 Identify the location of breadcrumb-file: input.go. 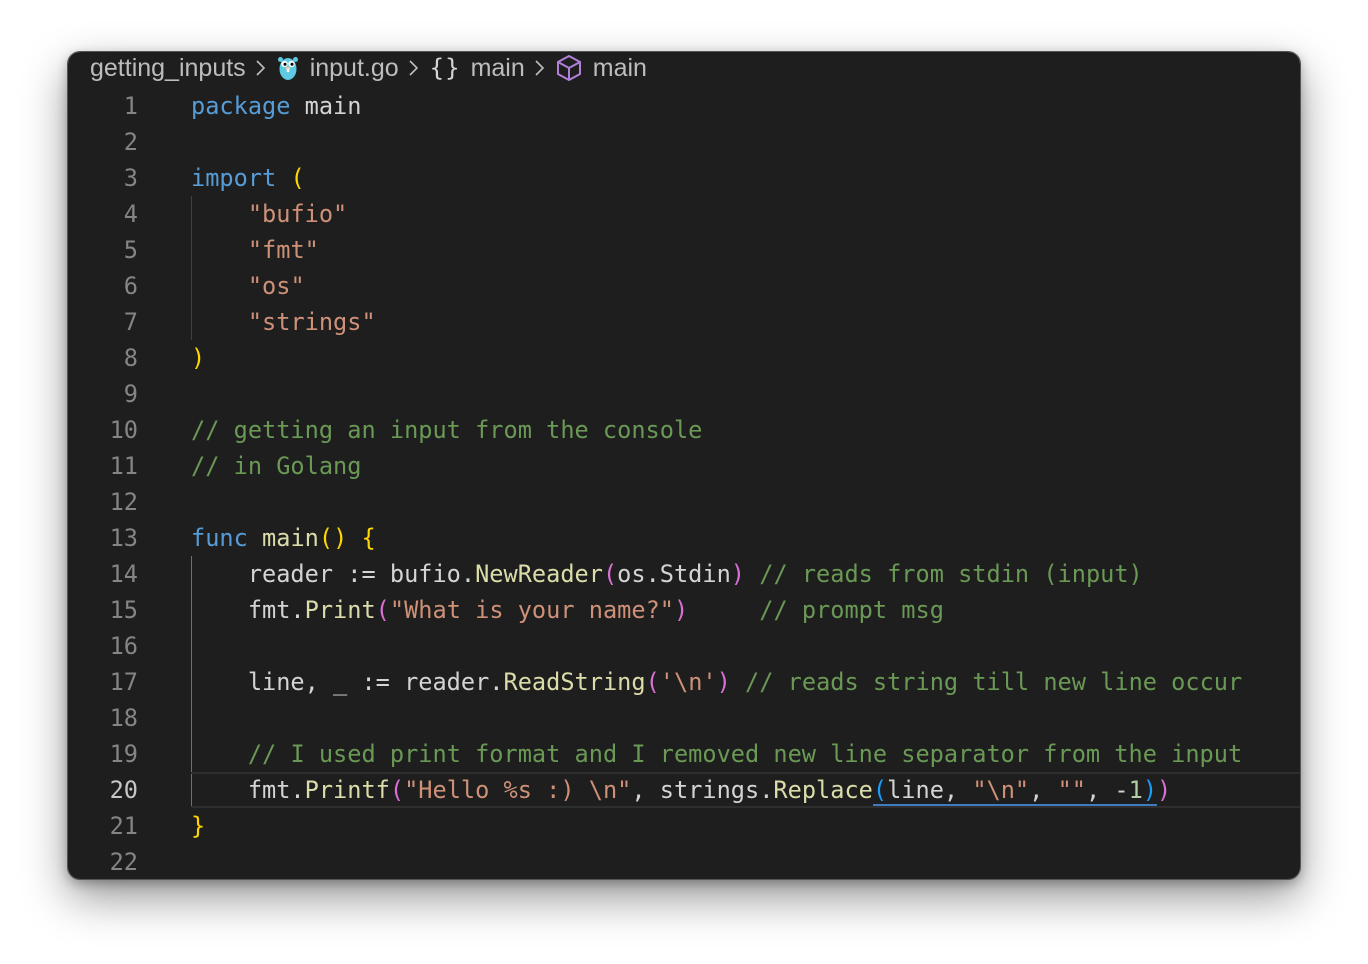
(338, 68).